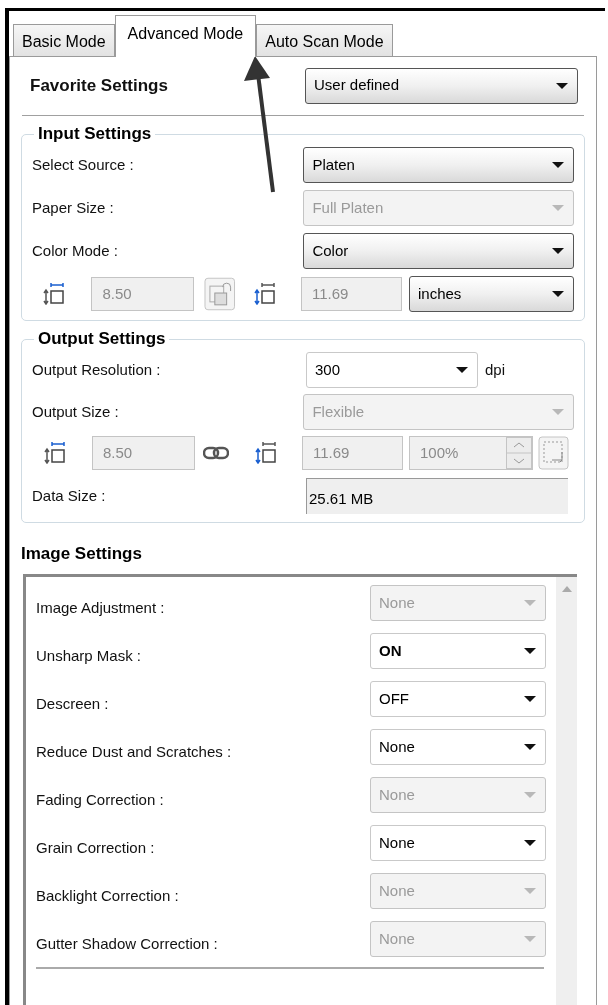 This screenshot has width=608, height=1005. Describe the element at coordinates (553, 453) in the screenshot. I see `fit-icon` at that location.